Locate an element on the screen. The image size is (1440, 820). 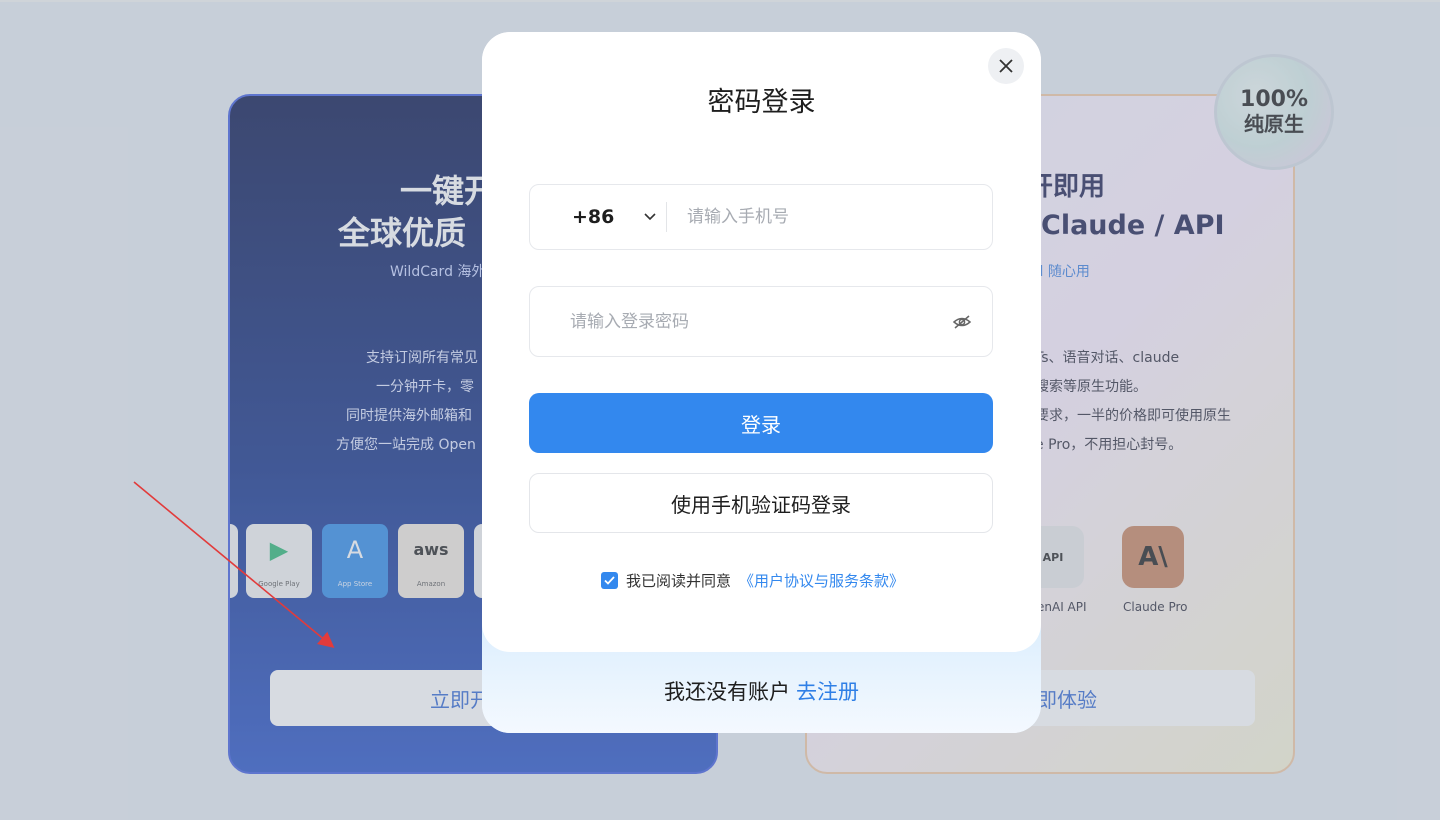
password-input is located at coordinates (731, 321).